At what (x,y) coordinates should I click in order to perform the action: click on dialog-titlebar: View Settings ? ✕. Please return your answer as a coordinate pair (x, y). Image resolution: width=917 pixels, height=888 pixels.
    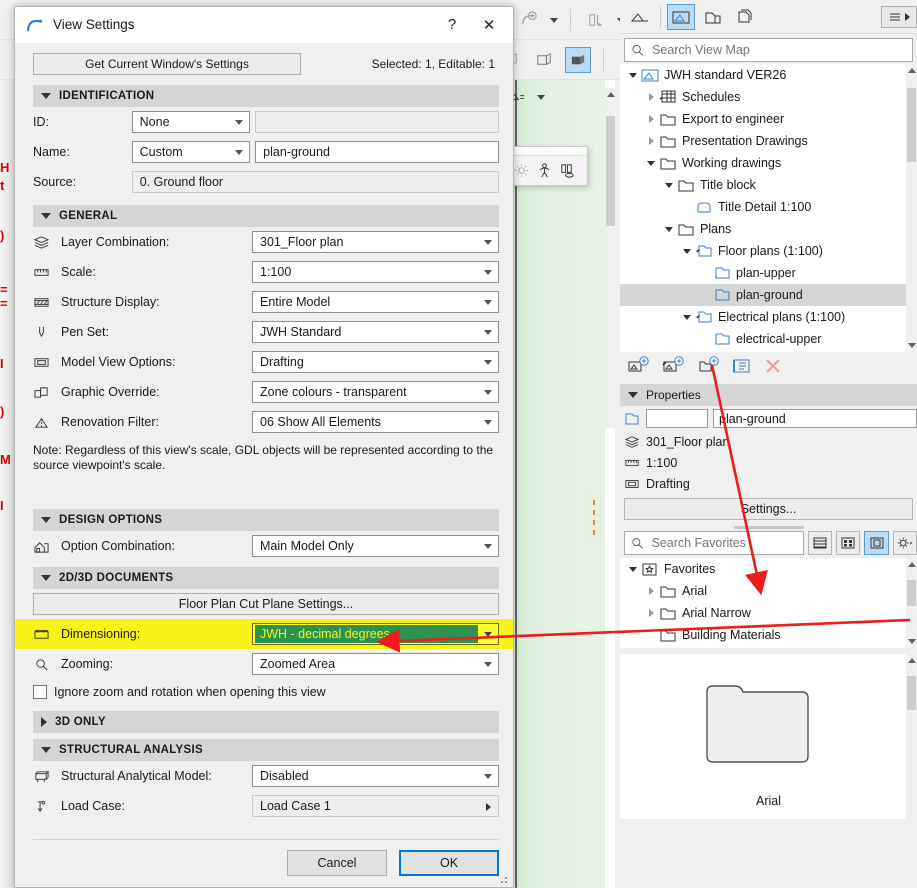
    Looking at the image, I should click on (264, 25).